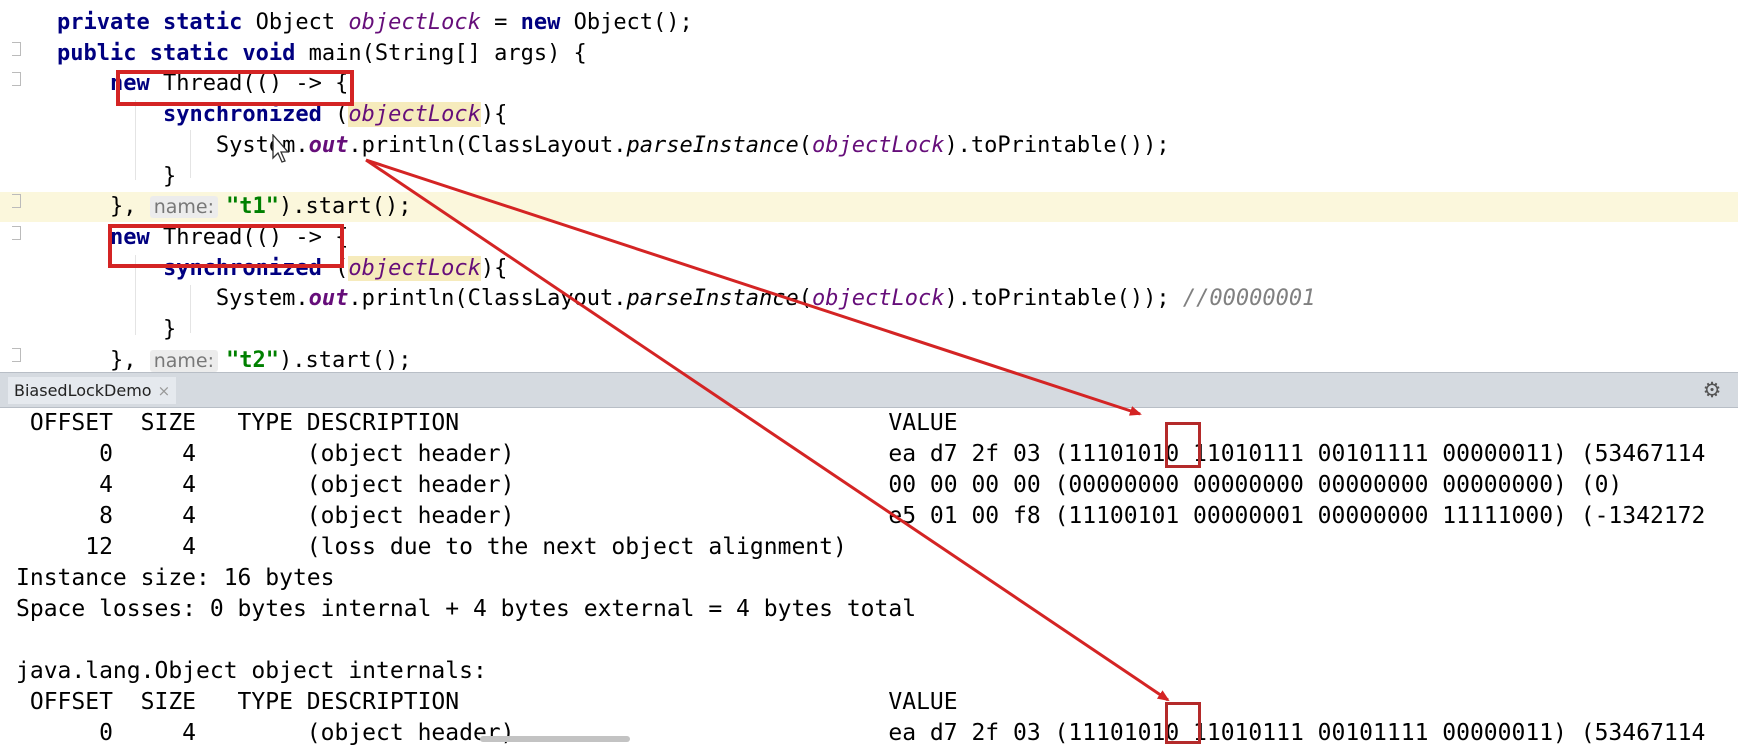 Image resolution: width=1738 pixels, height=745 pixels. What do you see at coordinates (281, 148) in the screenshot?
I see `mouse-cursor-icon` at bounding box center [281, 148].